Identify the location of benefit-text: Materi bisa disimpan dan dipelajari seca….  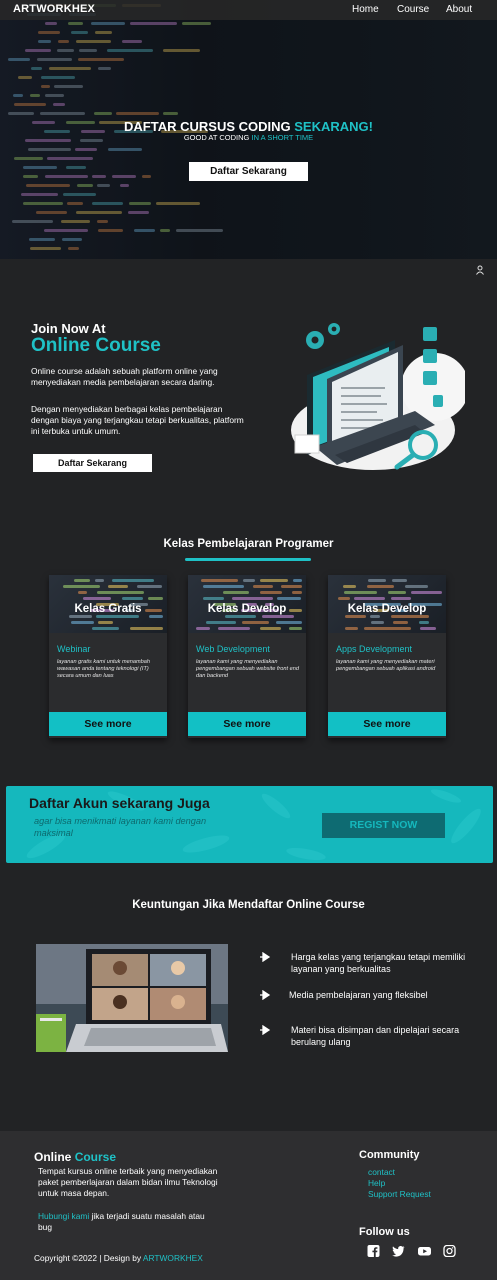
(375, 1036).